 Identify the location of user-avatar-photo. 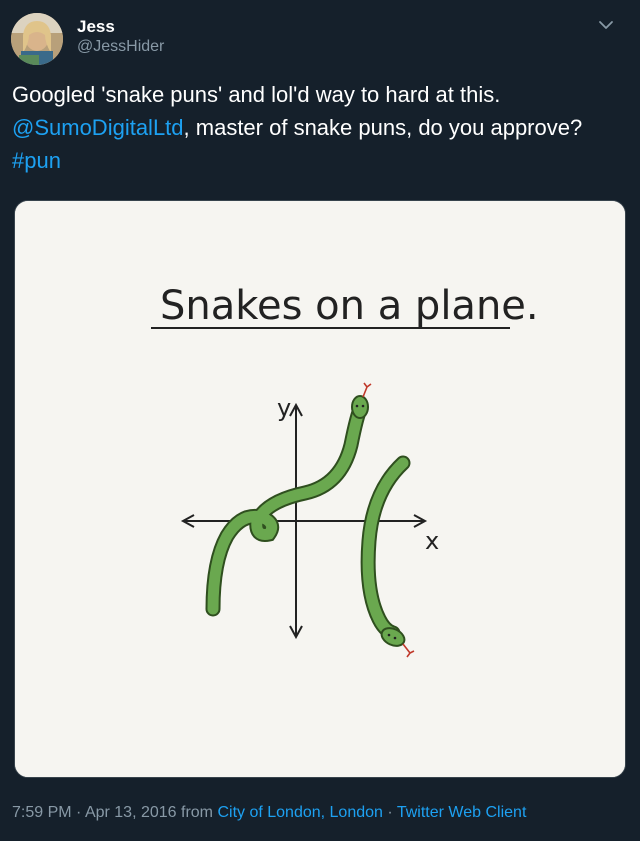
(37, 39).